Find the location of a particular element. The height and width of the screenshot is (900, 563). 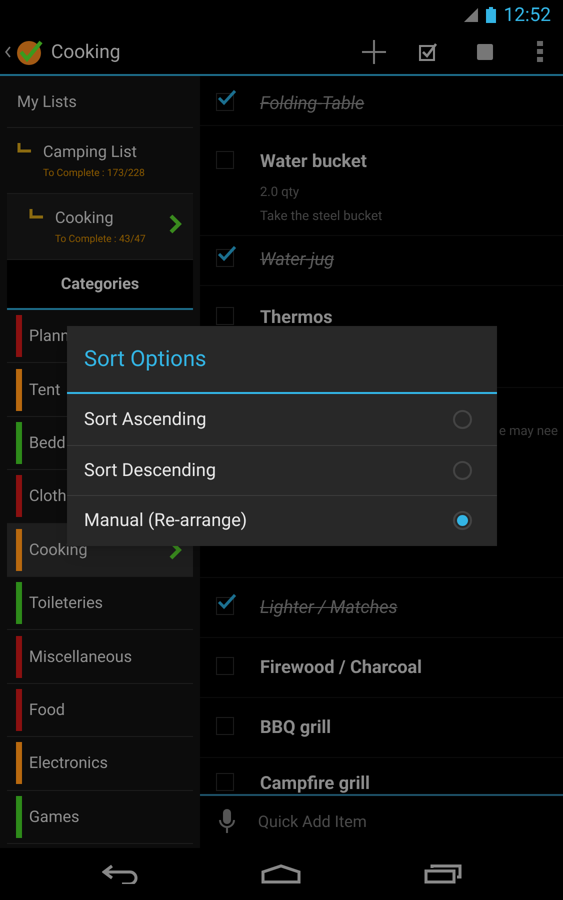

category-name: Cloth is located at coordinates (48, 496).